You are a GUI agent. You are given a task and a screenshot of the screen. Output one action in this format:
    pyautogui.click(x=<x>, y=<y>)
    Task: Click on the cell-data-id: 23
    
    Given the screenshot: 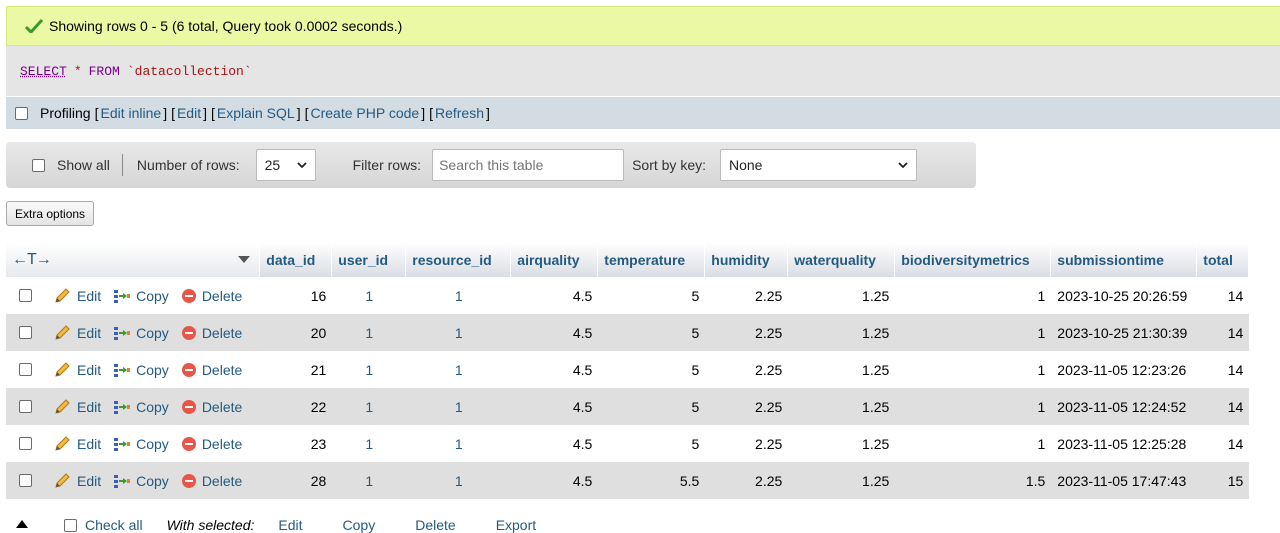 What is the action you would take?
    pyautogui.click(x=296, y=443)
    